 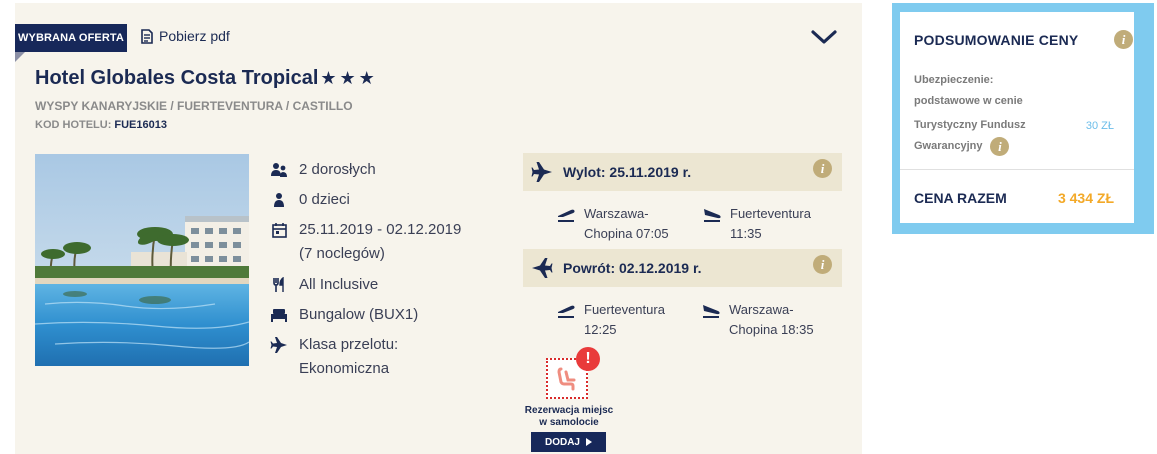 I want to click on download-pdf-label: Pobierz pdf, so click(x=194, y=36).